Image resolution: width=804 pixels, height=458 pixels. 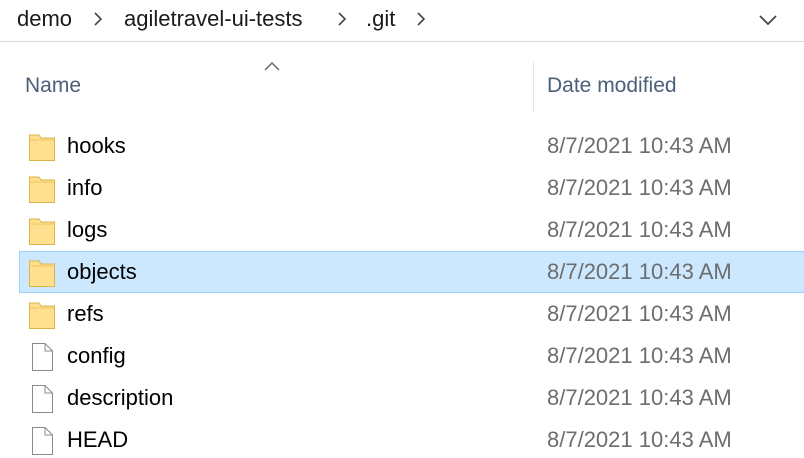 What do you see at coordinates (96, 355) in the screenshot?
I see `item-name: config` at bounding box center [96, 355].